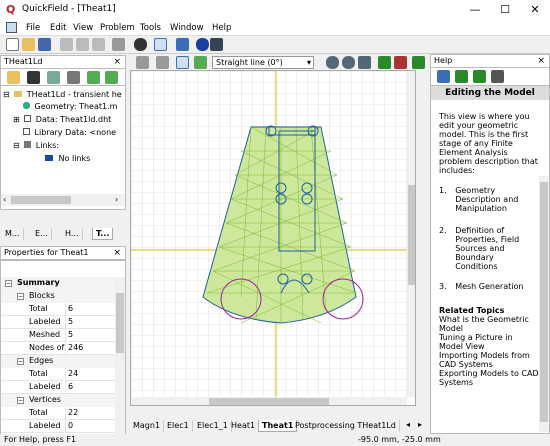 This screenshot has width=550, height=446. Describe the element at coordinates (263, 62) in the screenshot. I see `line-mode-select: Straight line (0°) ▾` at that location.